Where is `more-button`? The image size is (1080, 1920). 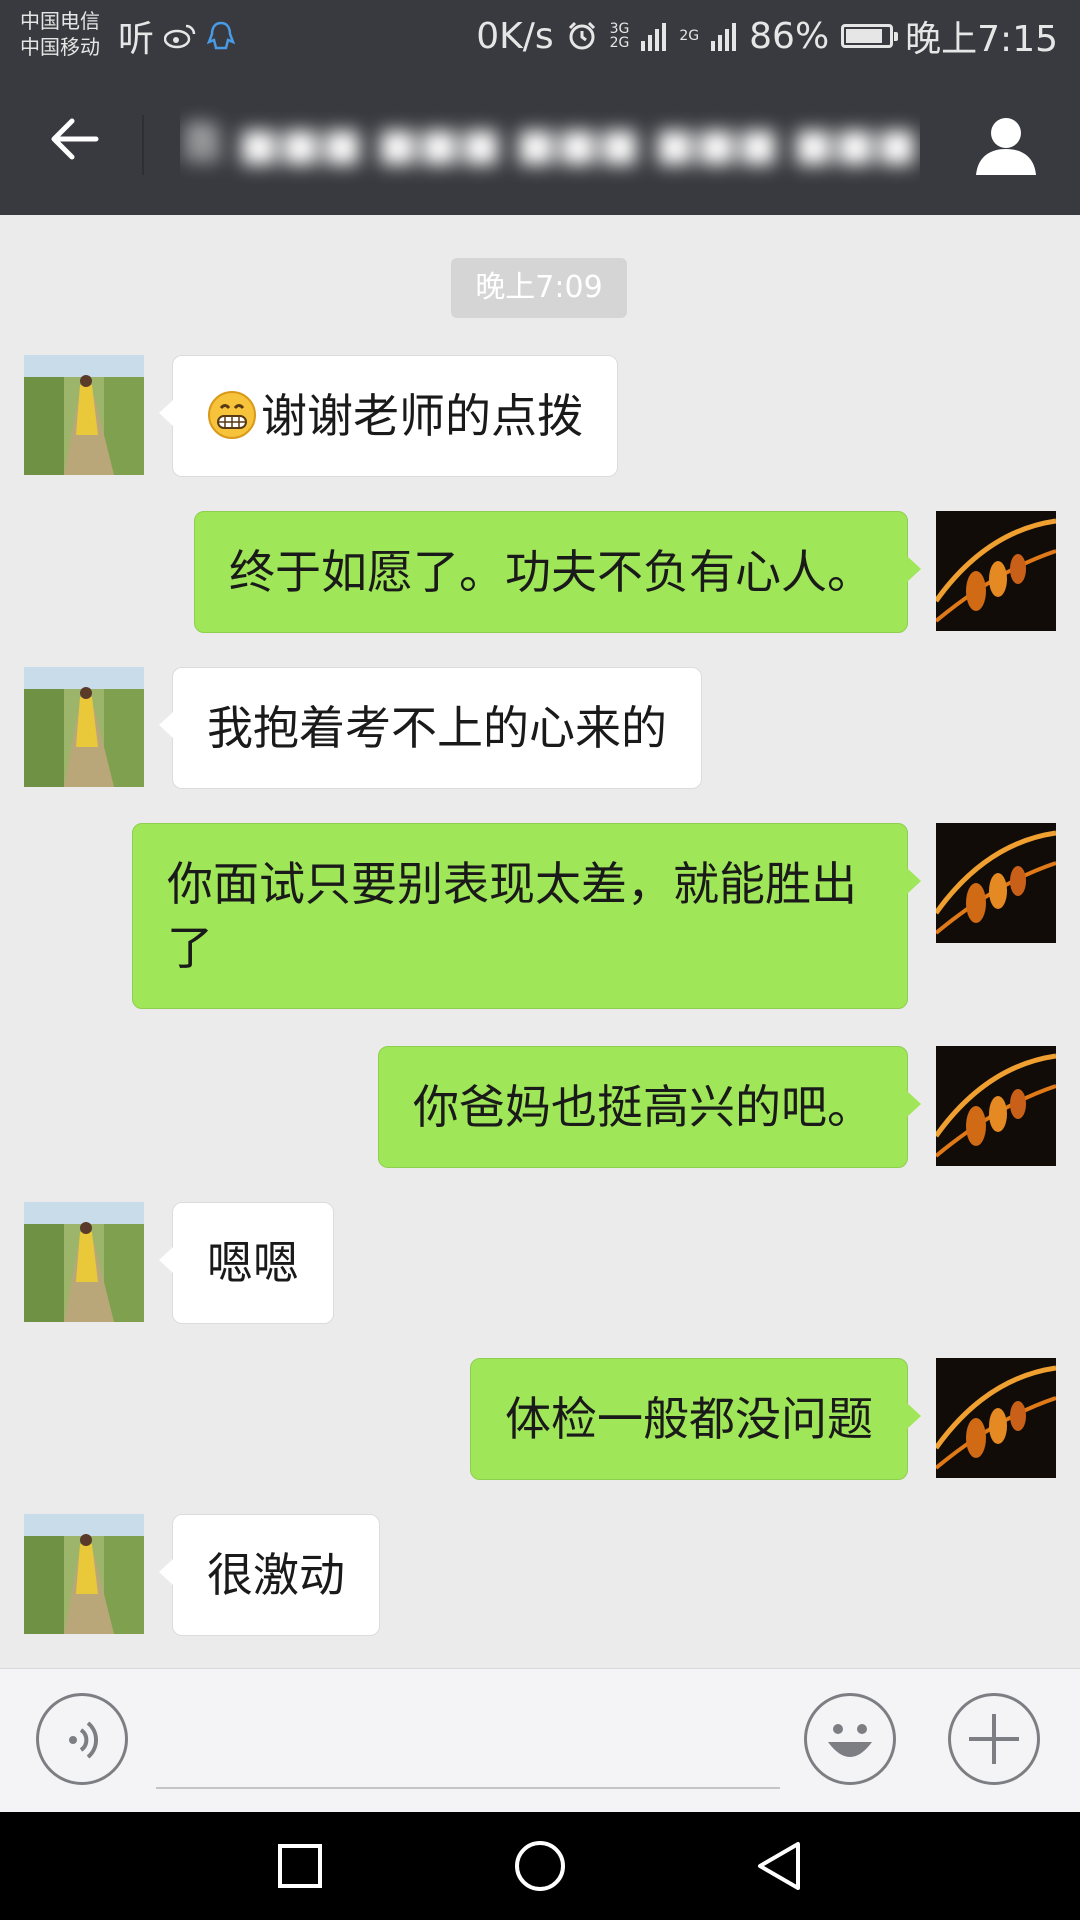
more-button is located at coordinates (994, 1739).